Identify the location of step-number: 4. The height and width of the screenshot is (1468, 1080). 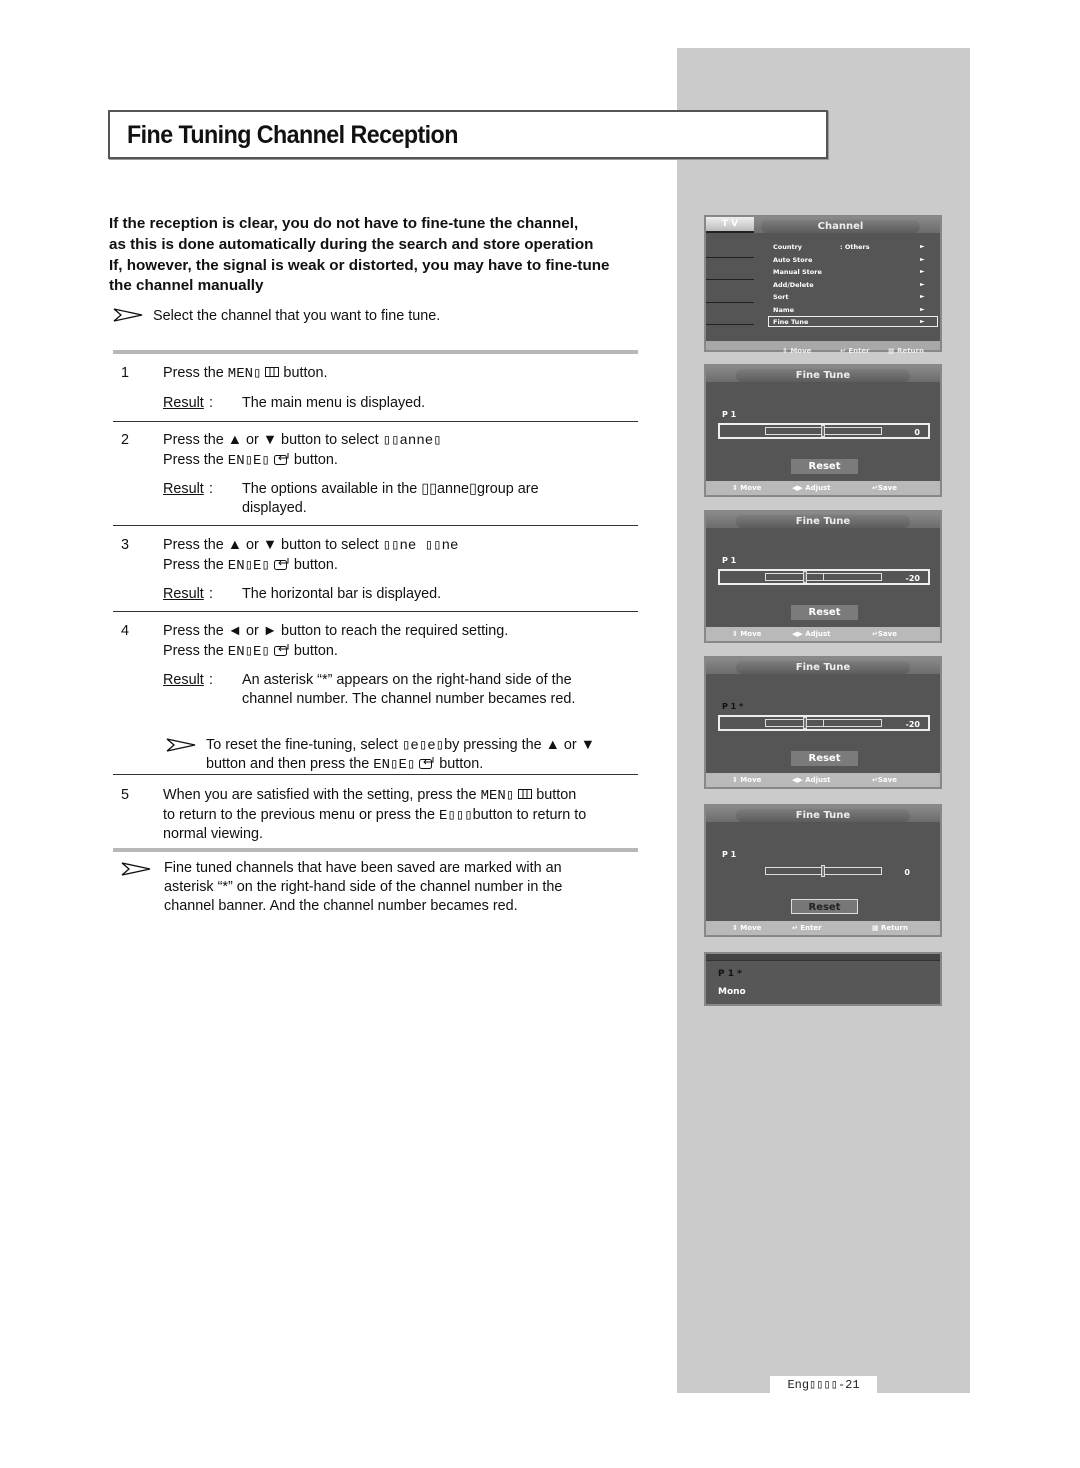
(125, 631).